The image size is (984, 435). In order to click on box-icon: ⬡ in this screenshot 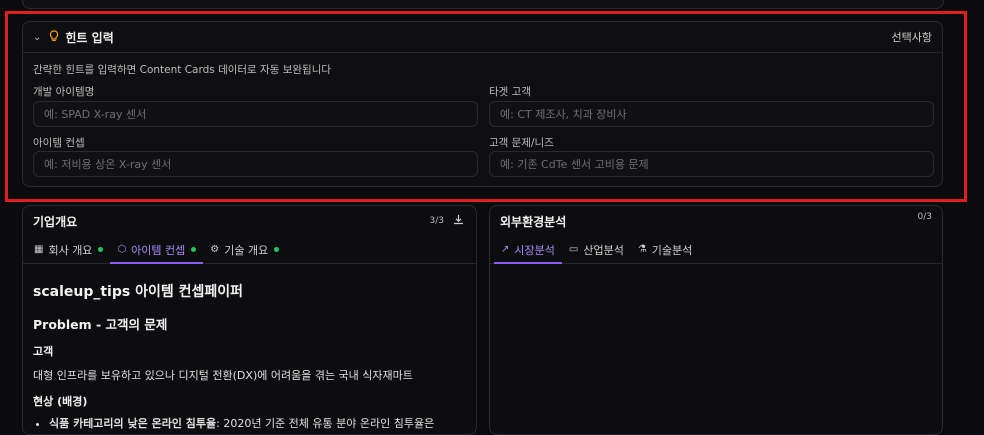, I will do `click(122, 249)`.